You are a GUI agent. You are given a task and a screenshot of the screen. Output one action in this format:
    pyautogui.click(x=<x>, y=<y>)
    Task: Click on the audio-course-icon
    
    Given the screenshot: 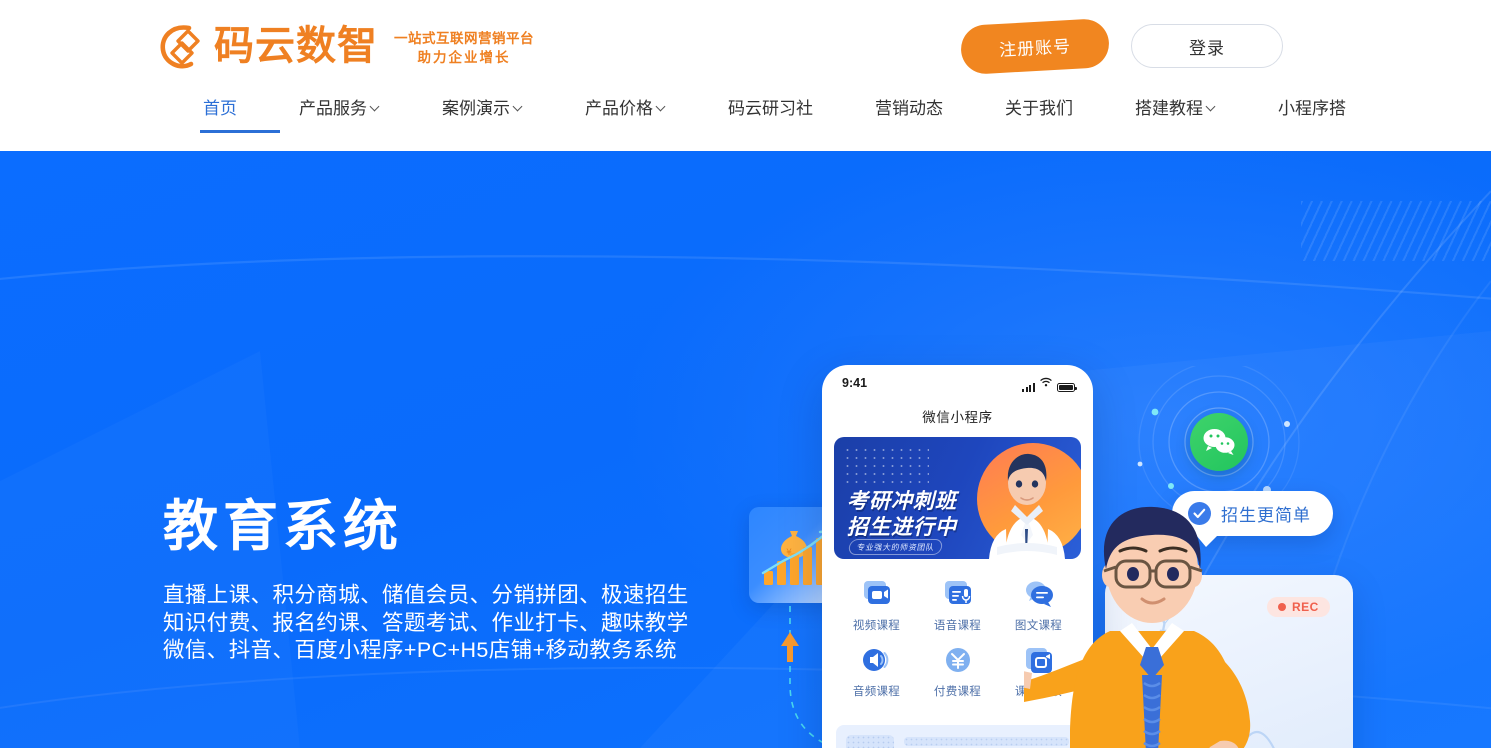 What is the action you would take?
    pyautogui.click(x=877, y=660)
    